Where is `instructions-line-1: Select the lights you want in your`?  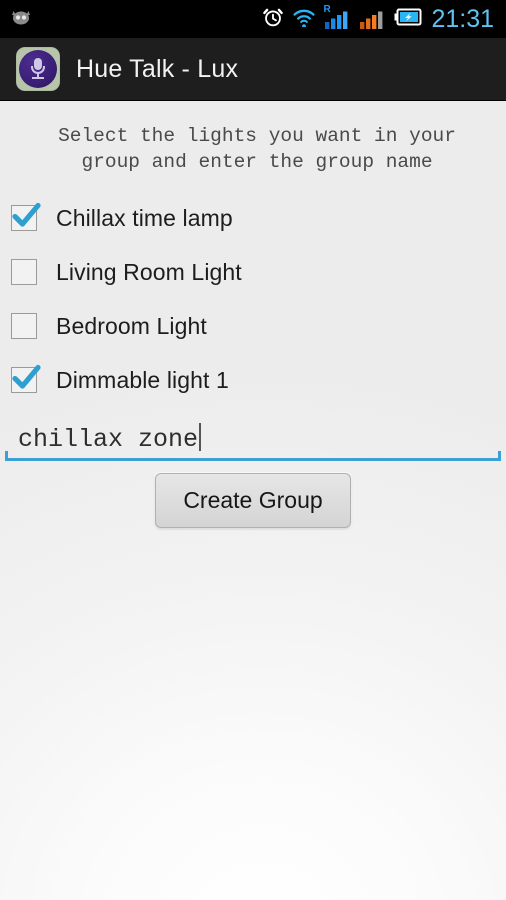 instructions-line-1: Select the lights you want in your is located at coordinates (257, 136).